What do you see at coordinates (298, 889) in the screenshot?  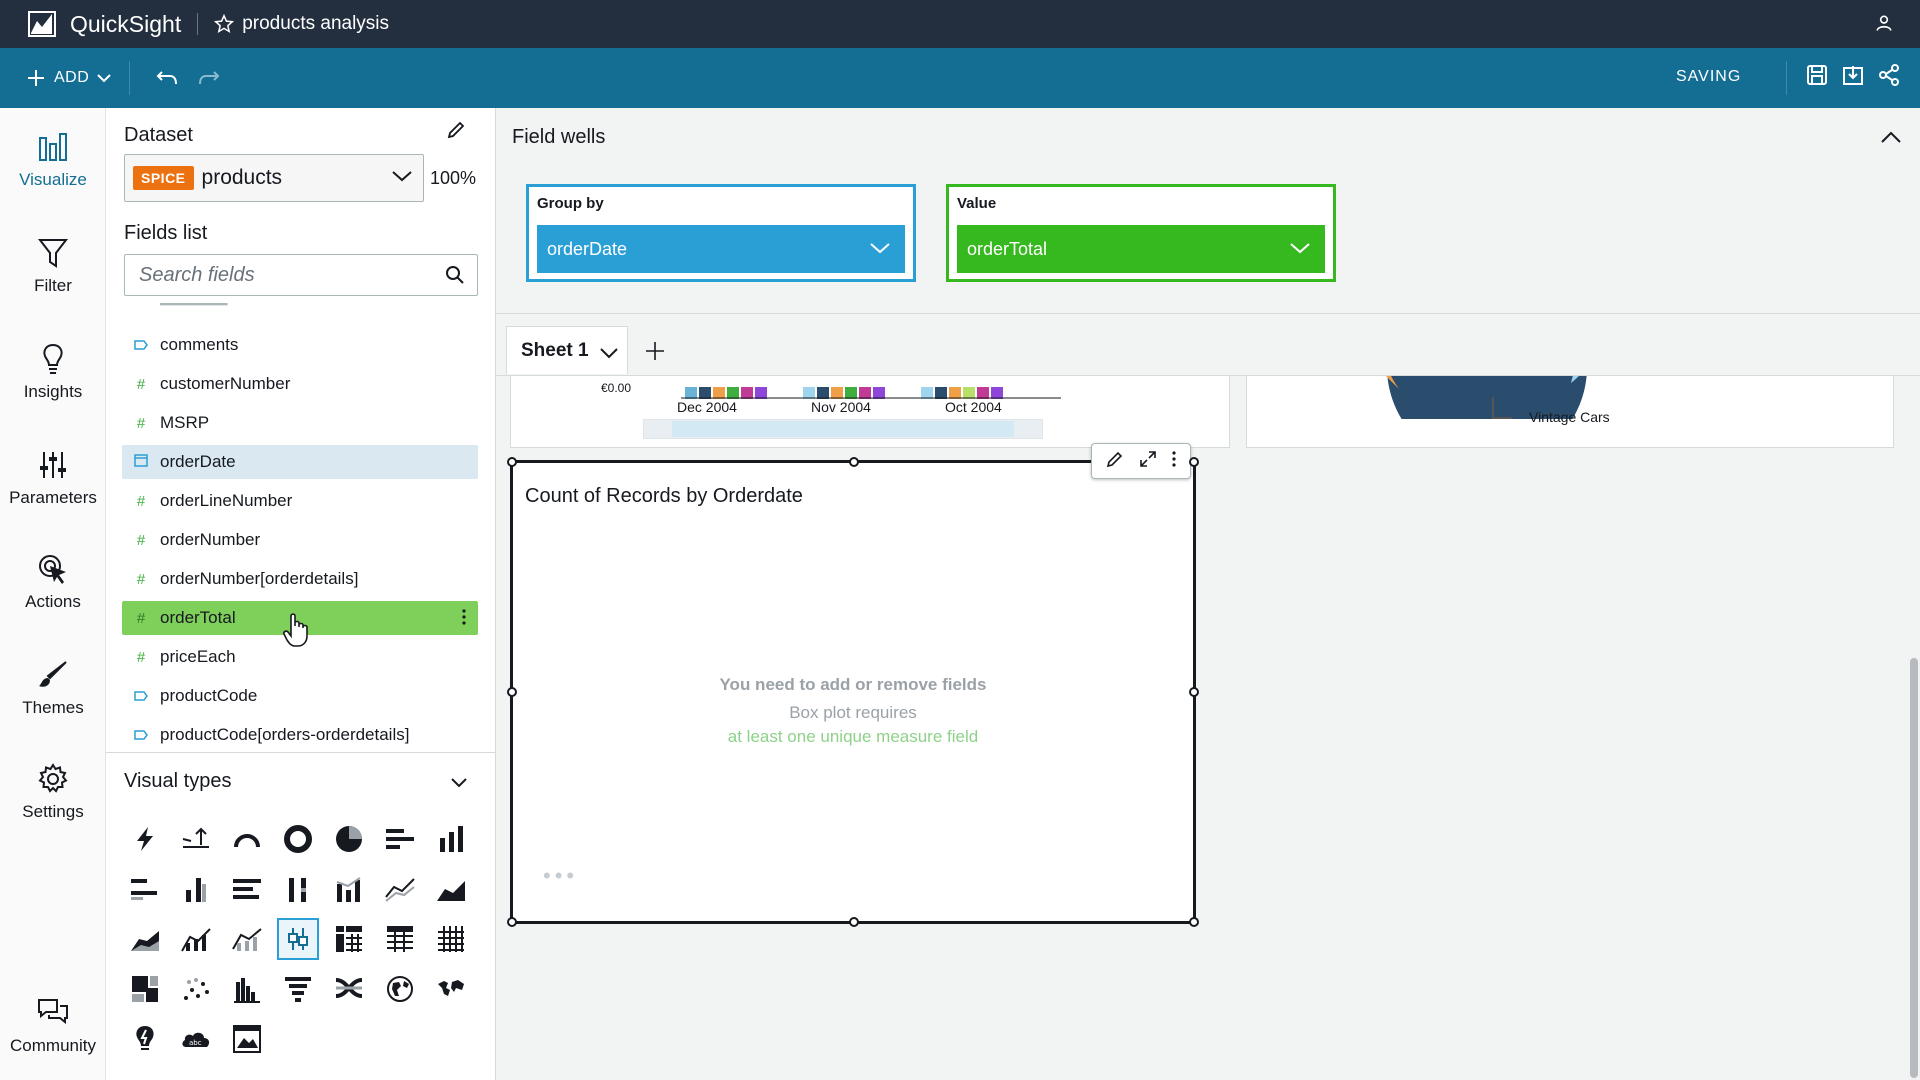 I see `stacked-column-icon` at bounding box center [298, 889].